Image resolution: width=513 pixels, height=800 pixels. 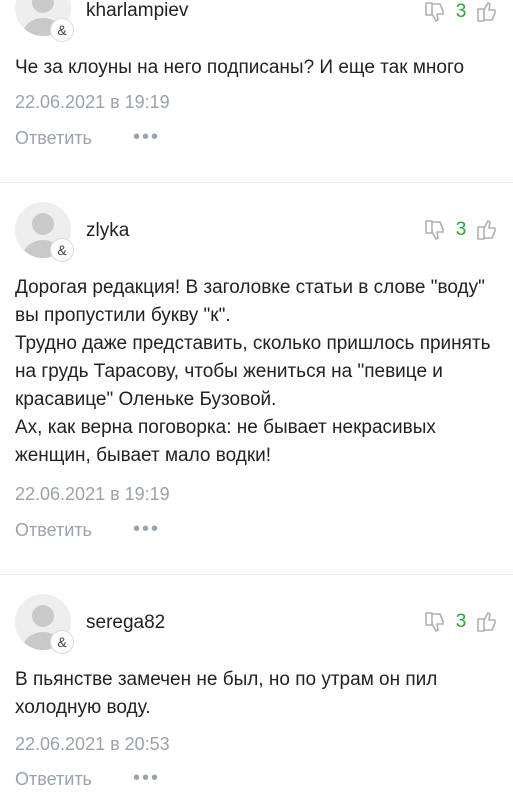 What do you see at coordinates (92, 744) in the screenshot?
I see `comment-date: 22.06.2021 в 20:53` at bounding box center [92, 744].